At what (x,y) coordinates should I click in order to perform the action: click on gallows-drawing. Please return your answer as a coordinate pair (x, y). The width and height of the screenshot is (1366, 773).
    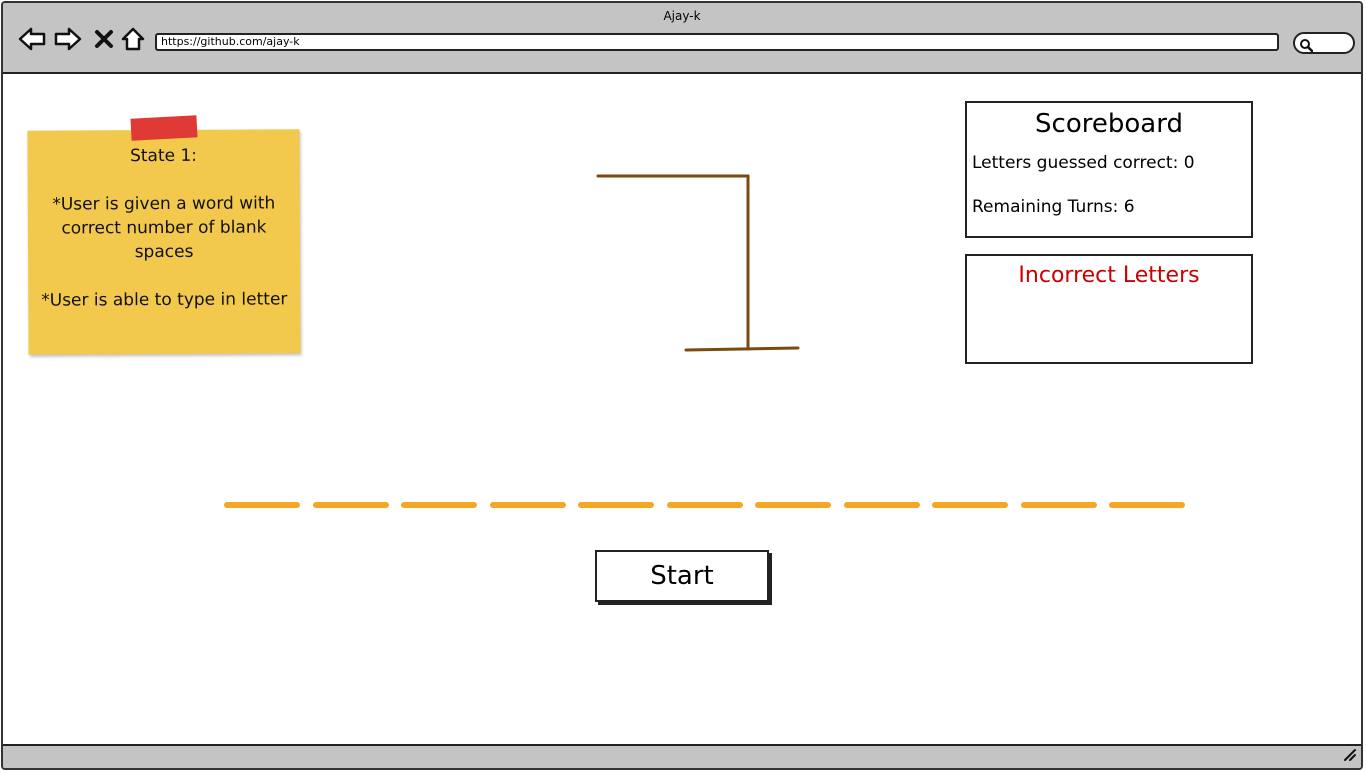
    Looking at the image, I should click on (698, 263).